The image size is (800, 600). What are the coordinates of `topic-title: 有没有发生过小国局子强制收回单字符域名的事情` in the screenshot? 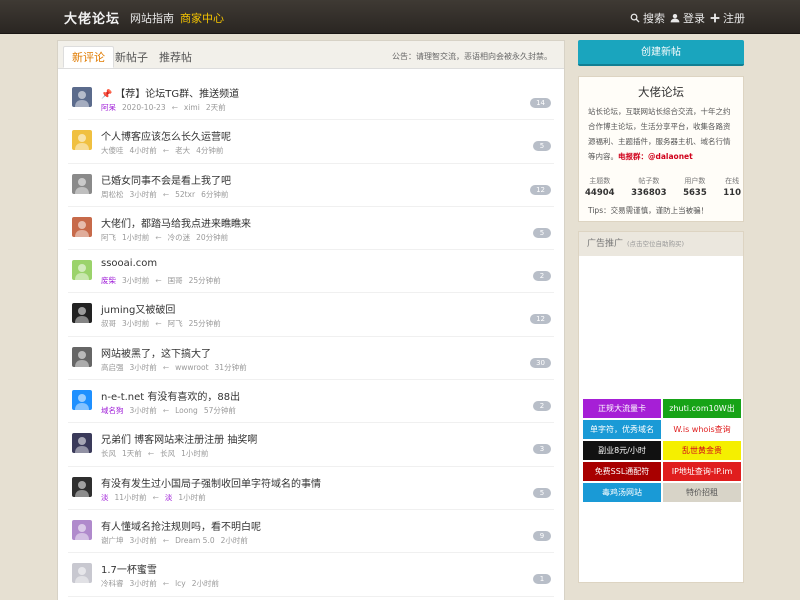 It's located at (211, 482).